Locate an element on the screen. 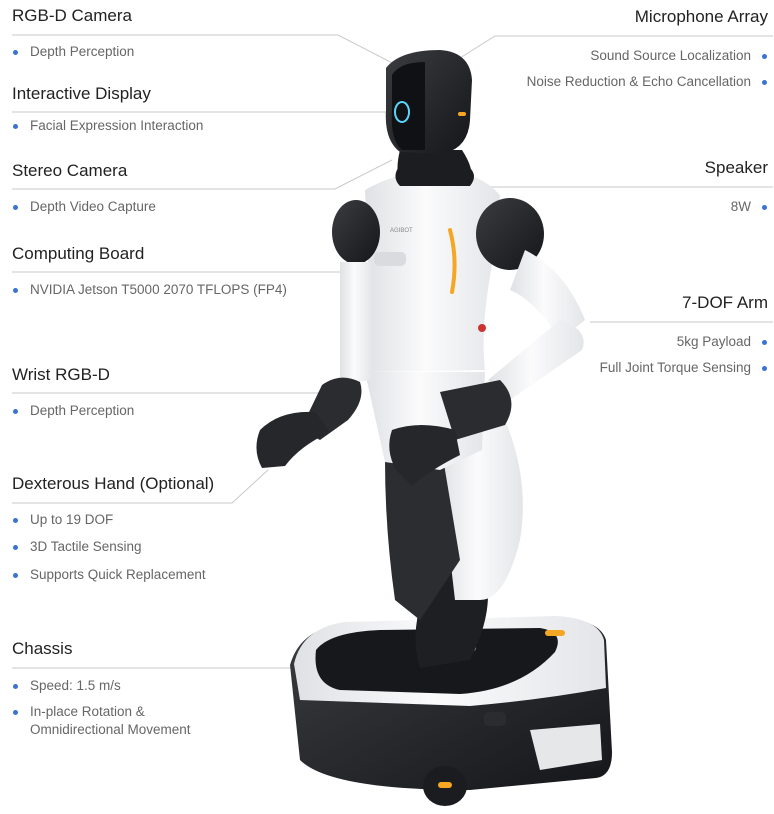 The height and width of the screenshot is (814, 774). feature-item: Facial Expression Interaction is located at coordinates (107, 126).